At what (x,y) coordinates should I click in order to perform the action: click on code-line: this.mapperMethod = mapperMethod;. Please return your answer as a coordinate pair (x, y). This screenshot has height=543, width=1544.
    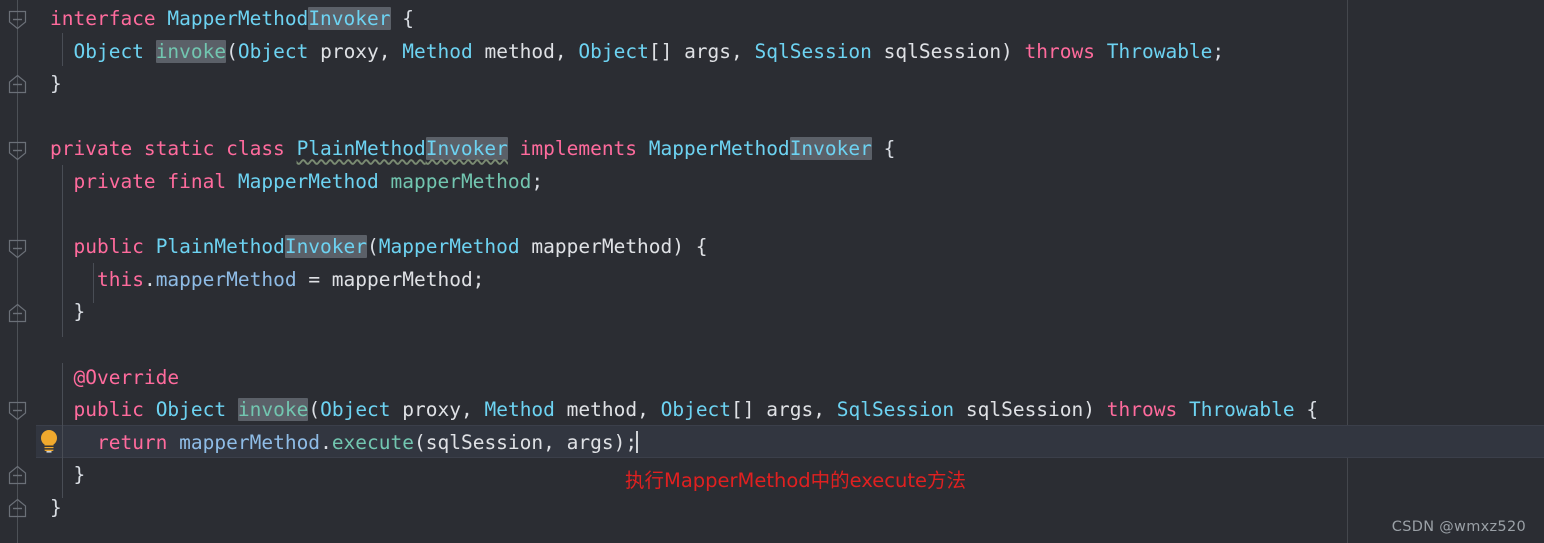
    Looking at the image, I should click on (260, 279).